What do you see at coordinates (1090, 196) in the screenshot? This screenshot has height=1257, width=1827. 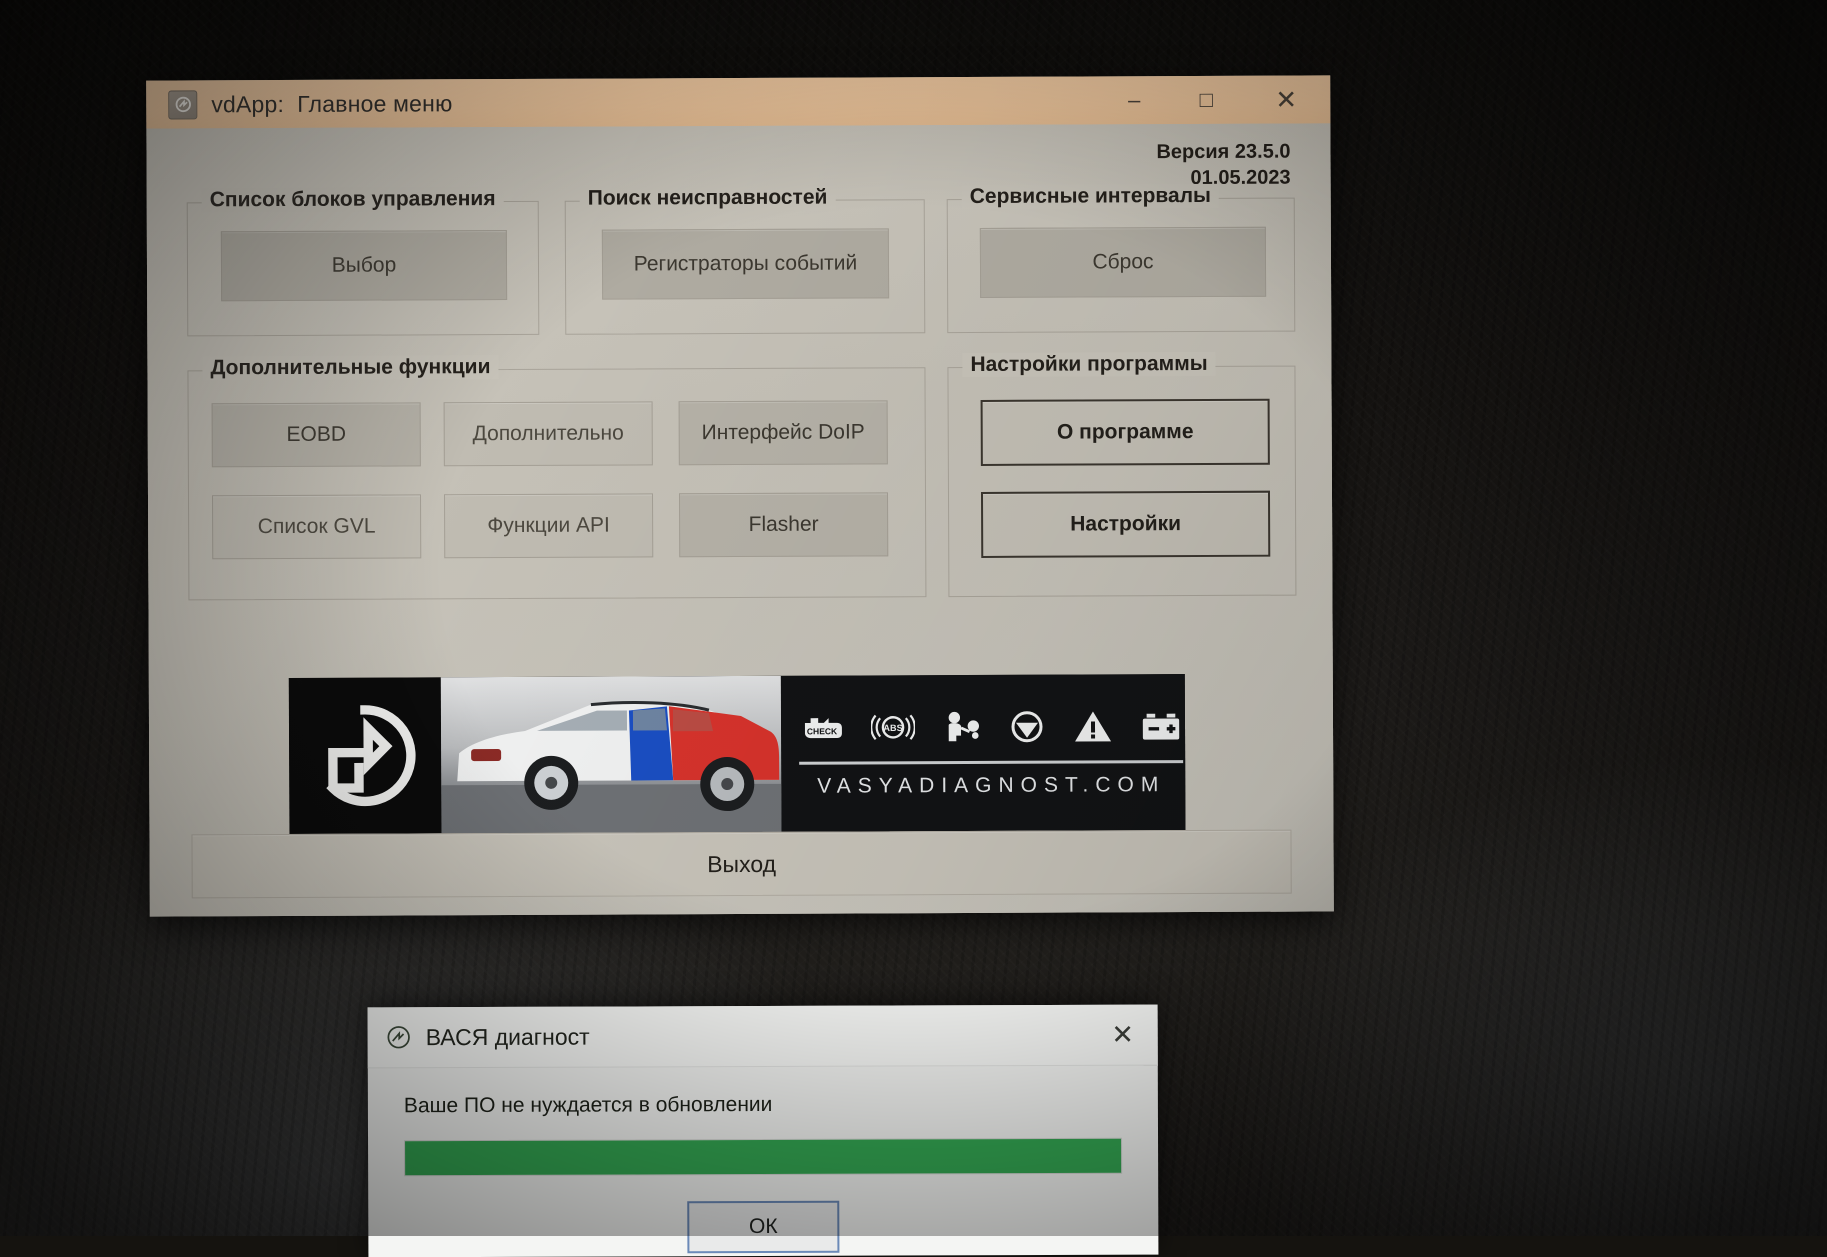 I see `group-service-intervals-legend: Сервисные интервалы` at bounding box center [1090, 196].